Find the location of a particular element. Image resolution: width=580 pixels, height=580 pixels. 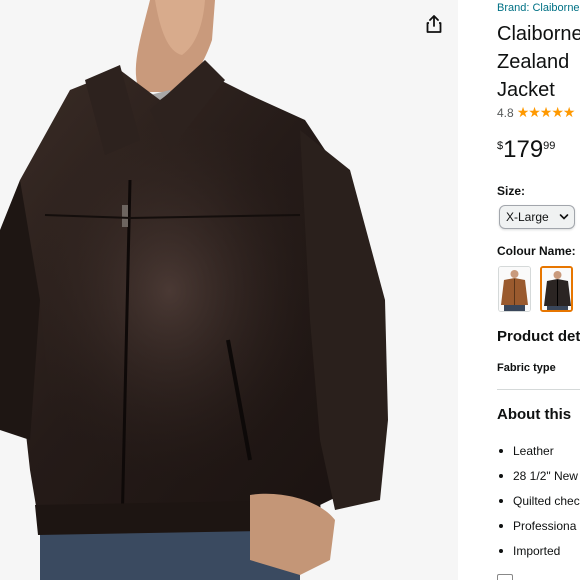

checkbox-icon is located at coordinates (505, 577).